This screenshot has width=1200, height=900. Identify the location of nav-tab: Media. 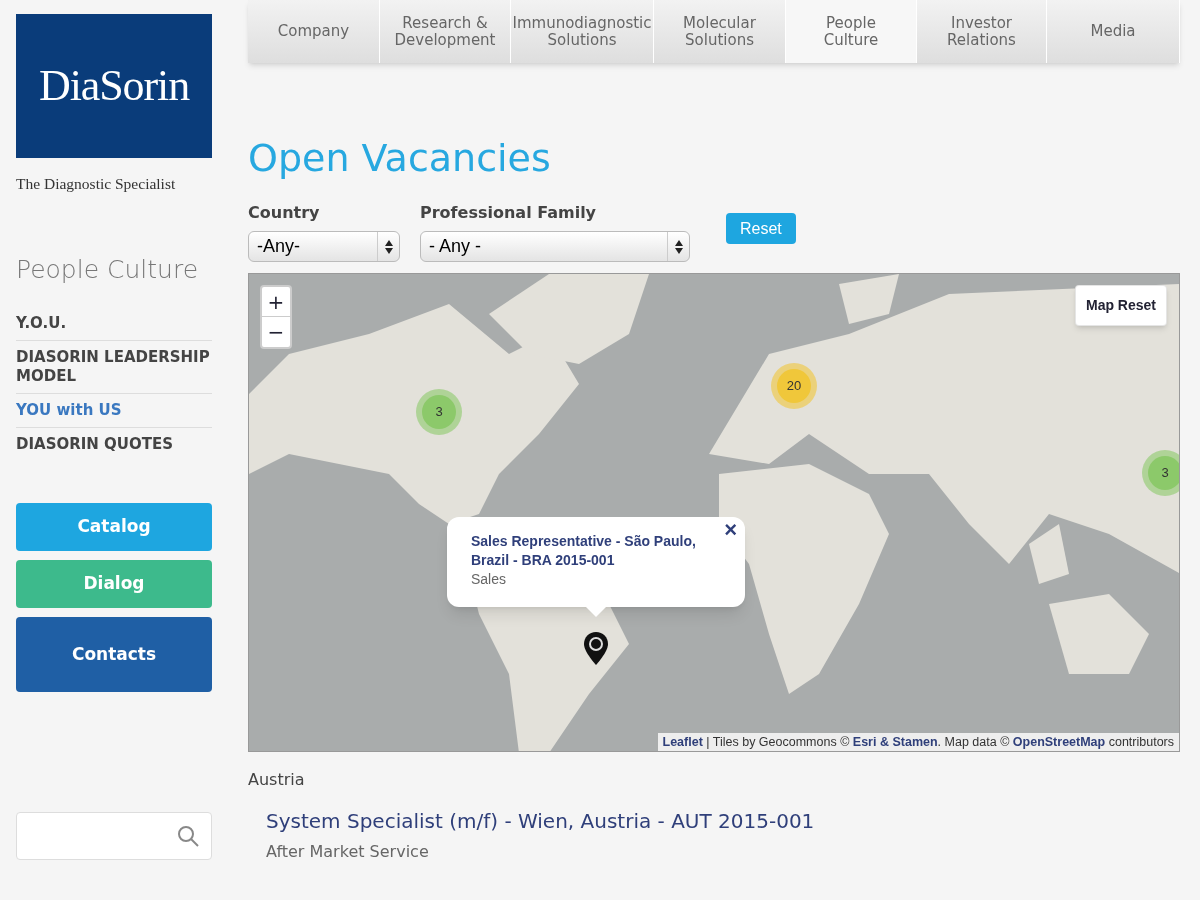
(1113, 31).